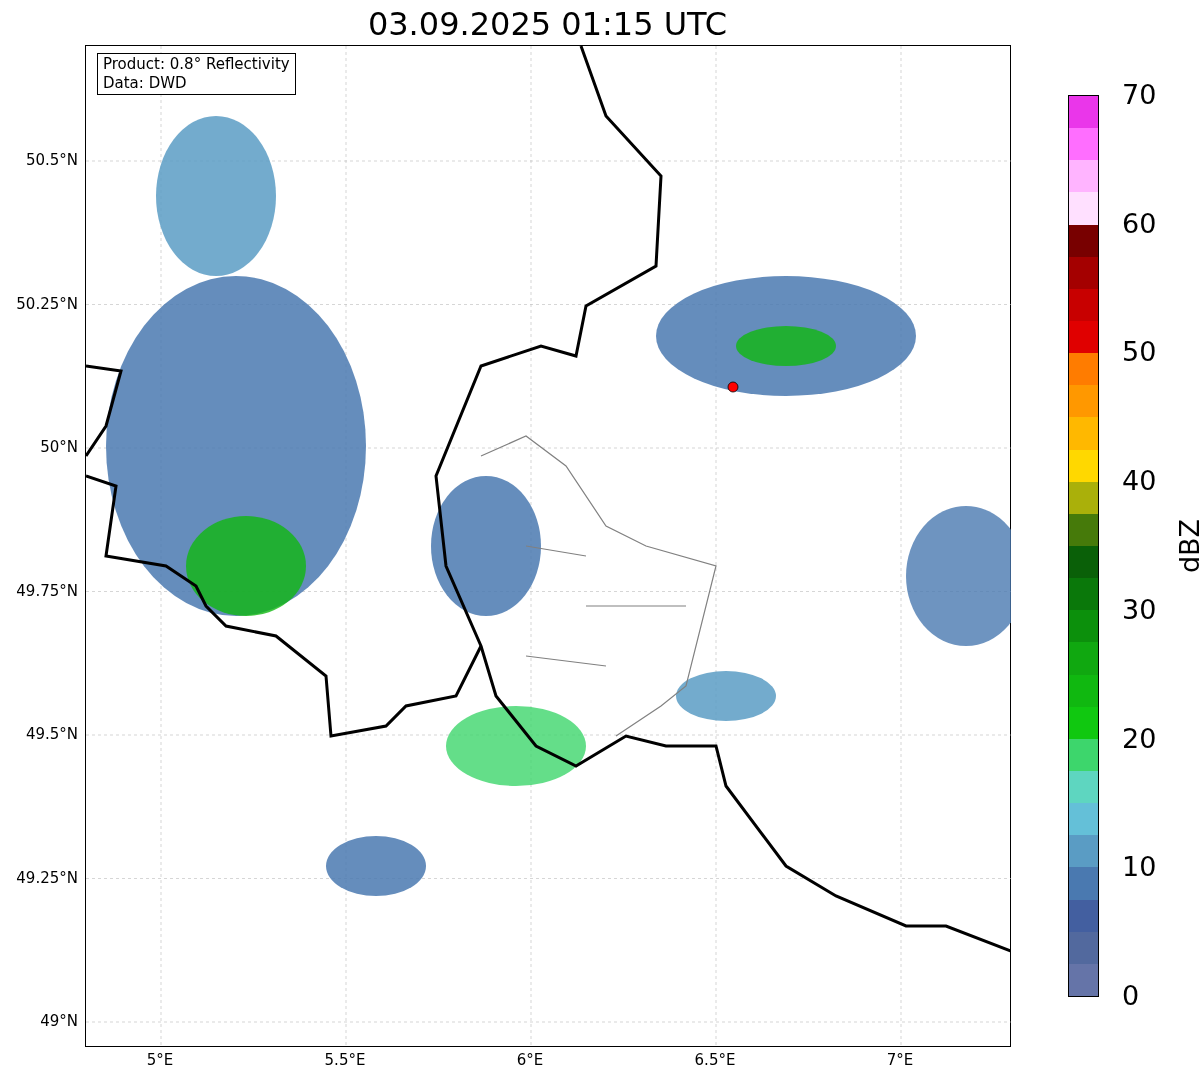 The image size is (1202, 1081). I want to click on colorbar-label: dBZ, so click(1188, 546).